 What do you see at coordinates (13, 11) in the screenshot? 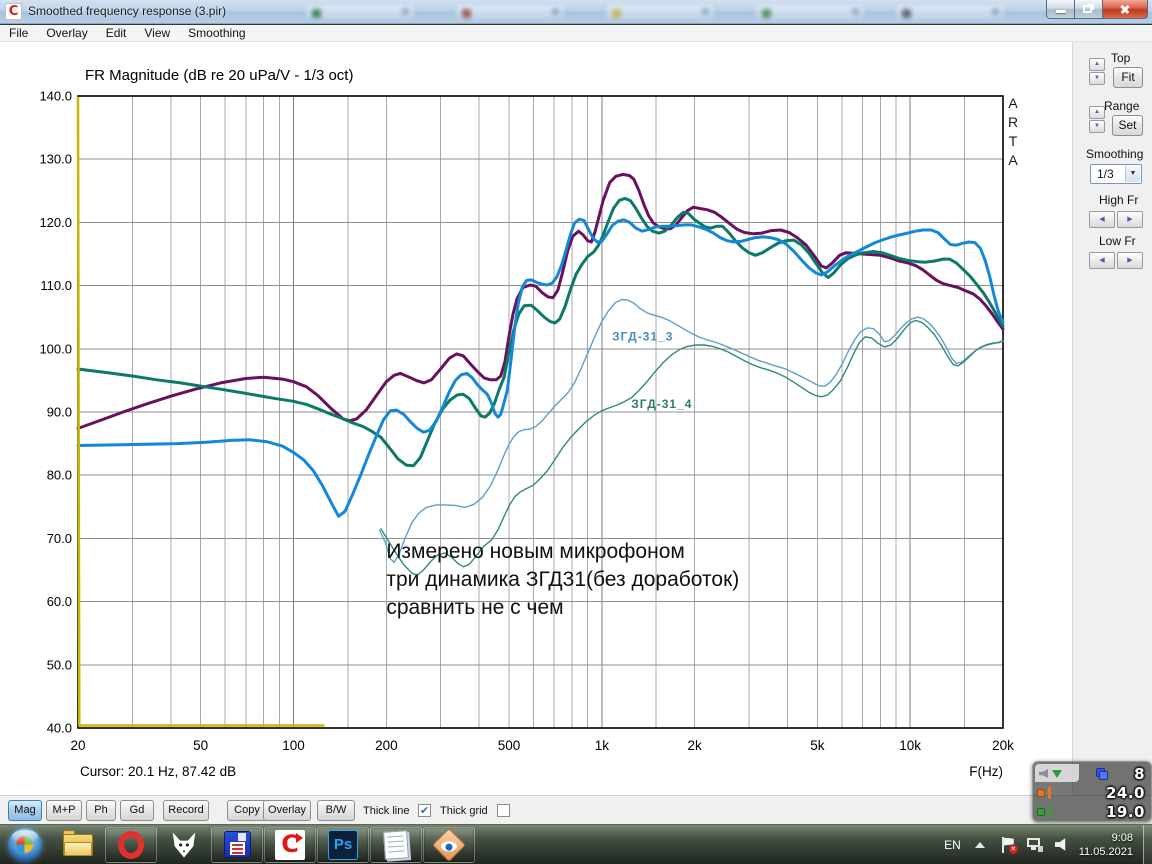
I see `arta-app-icon: C` at bounding box center [13, 11].